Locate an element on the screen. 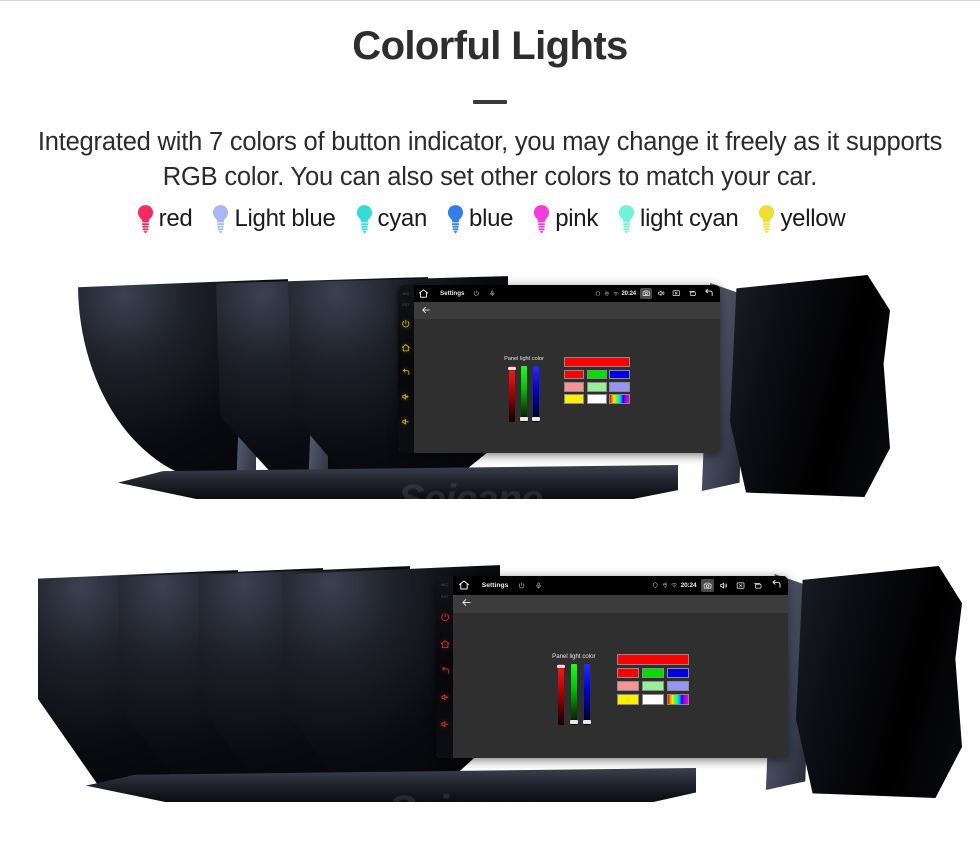 This screenshot has height=861, width=980. head-unit-top: MIC RST Settings 20:24 Panel light color is located at coordinates (559, 369).